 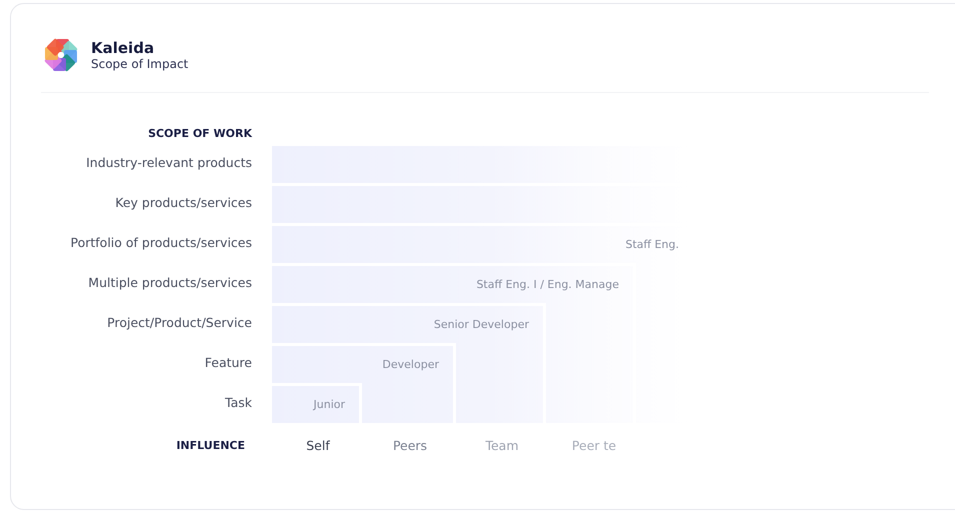 I want to click on brand-subtitle: Scope of Impact, so click(x=139, y=64).